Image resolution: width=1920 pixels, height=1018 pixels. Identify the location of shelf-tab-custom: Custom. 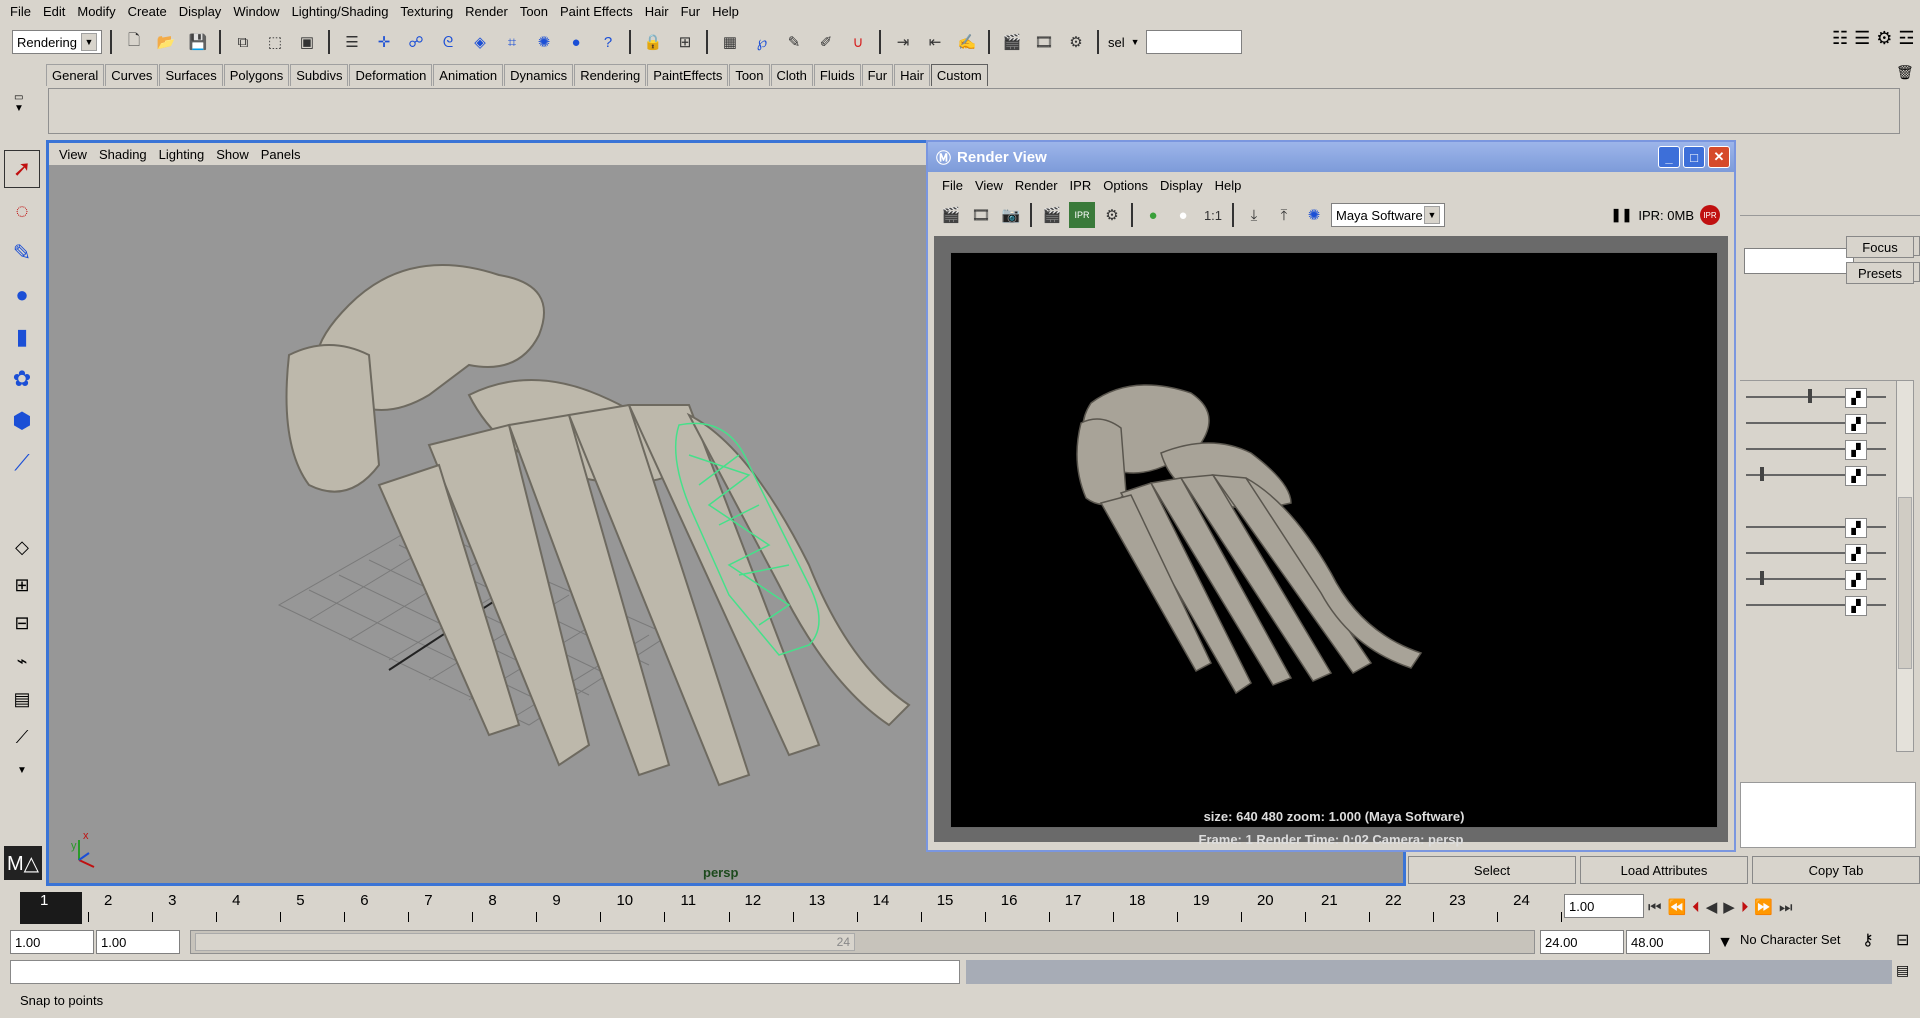
(959, 75).